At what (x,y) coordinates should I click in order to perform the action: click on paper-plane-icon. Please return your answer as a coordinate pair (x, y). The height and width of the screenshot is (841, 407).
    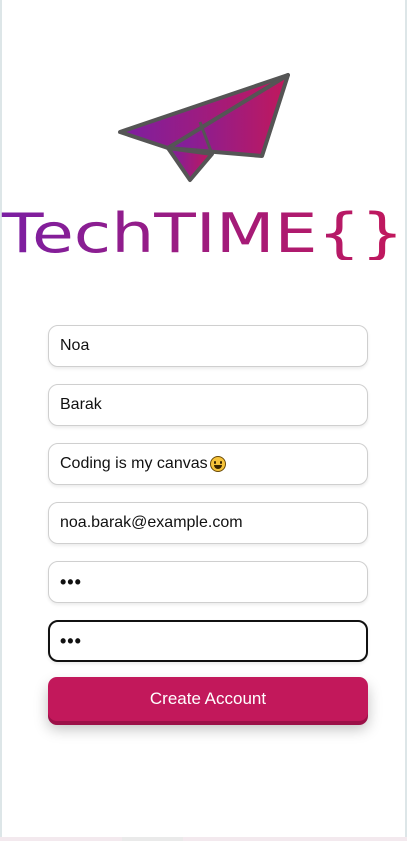
    Looking at the image, I should click on (204, 127).